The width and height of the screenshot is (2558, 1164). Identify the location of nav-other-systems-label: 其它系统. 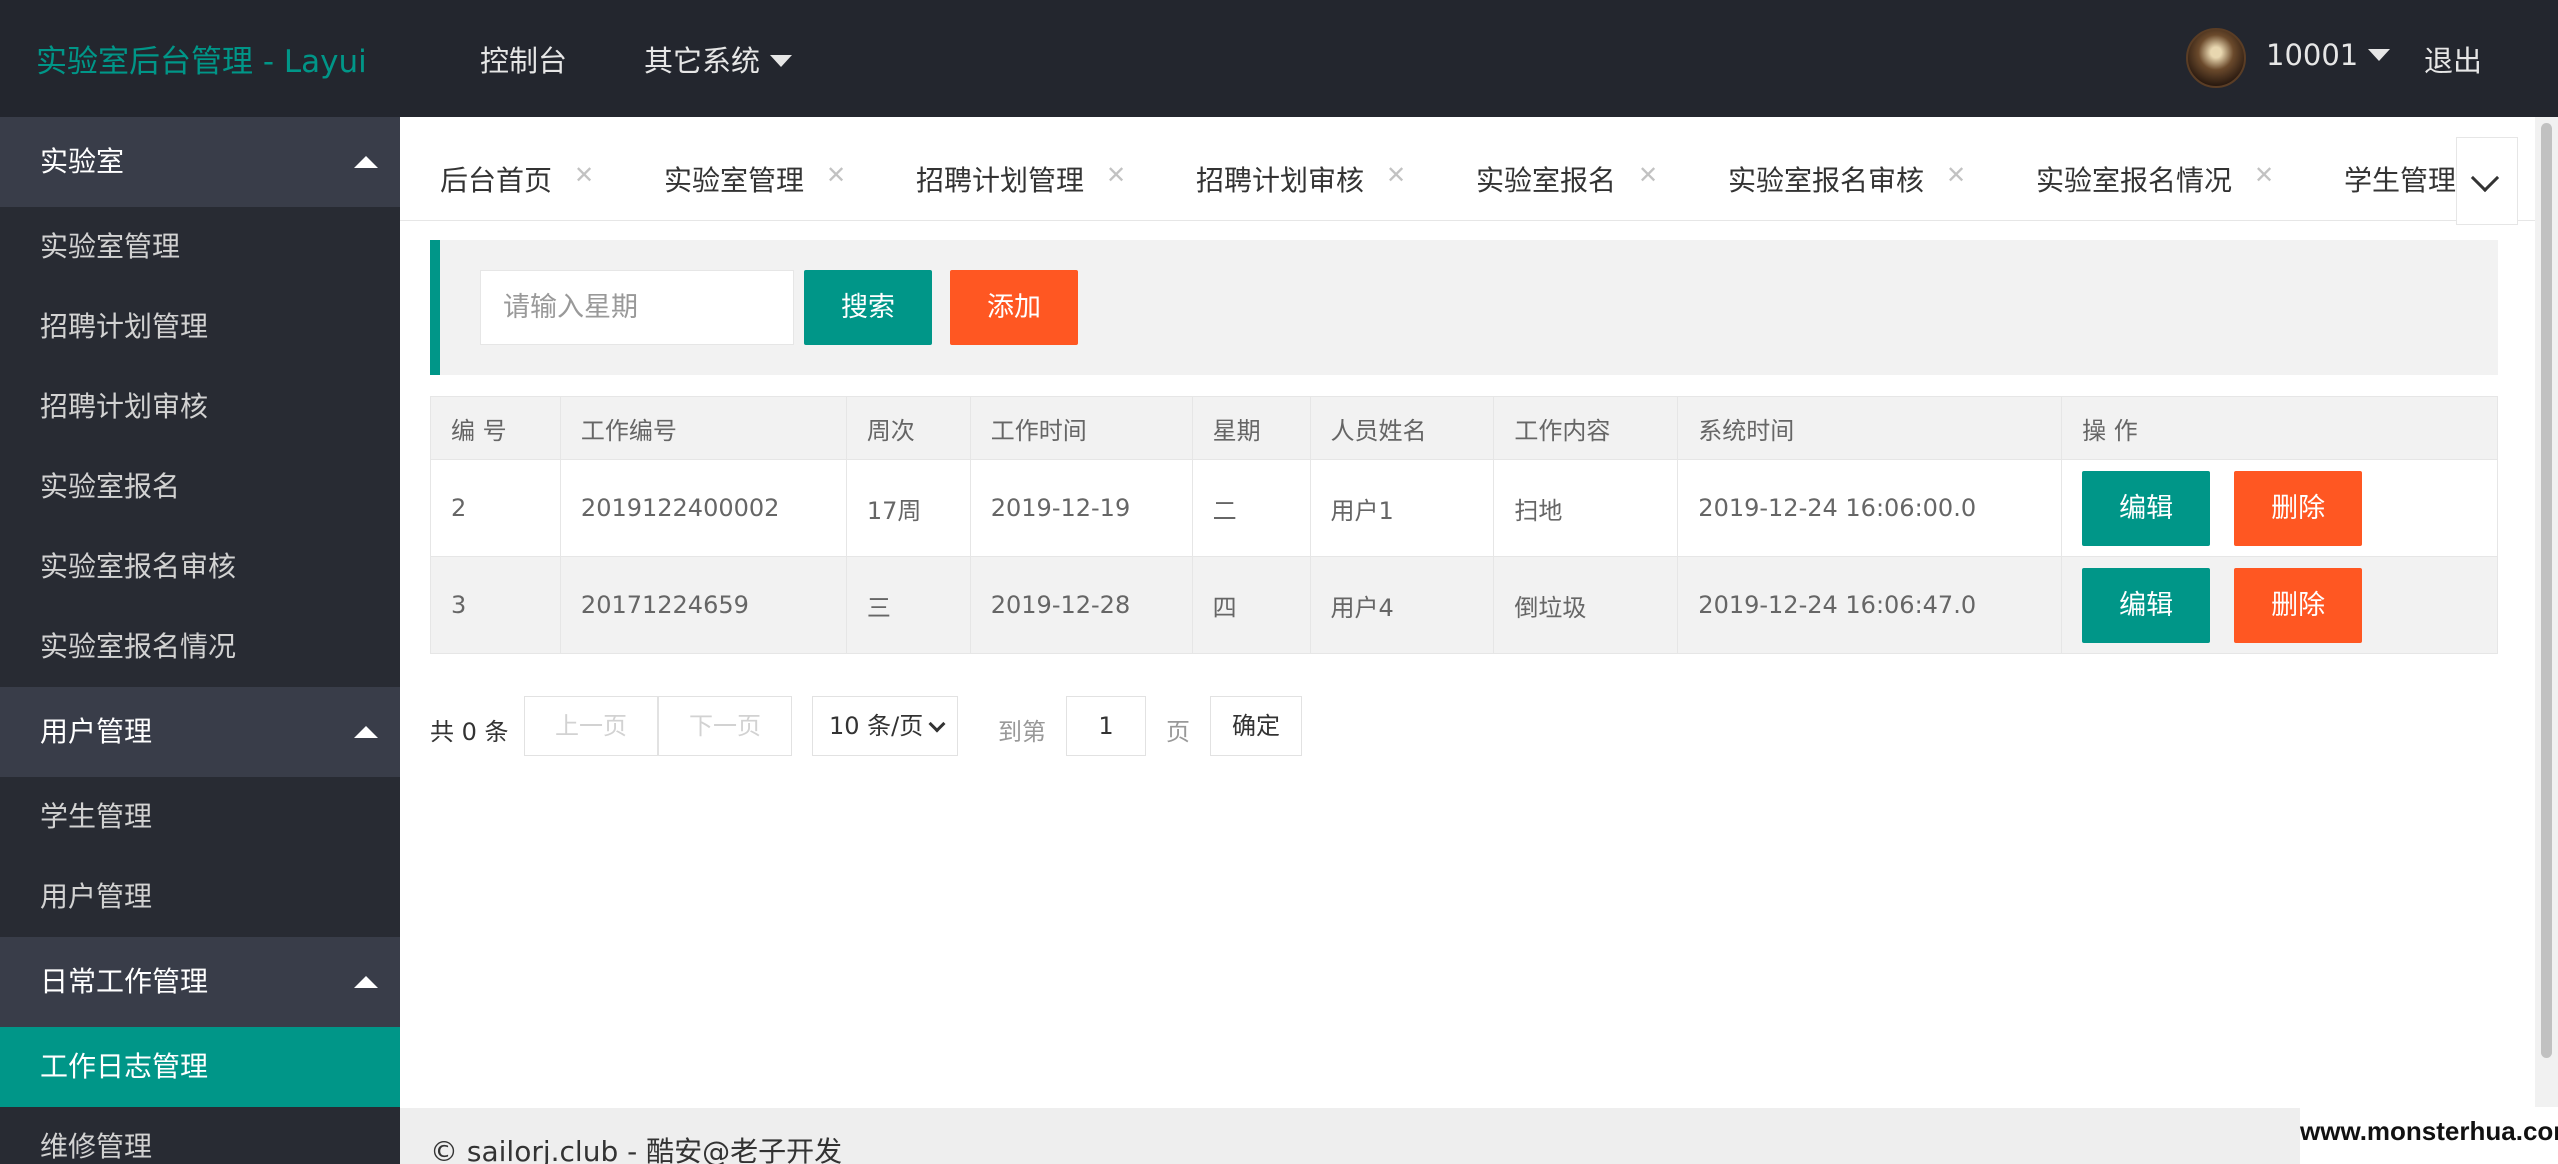
(702, 61).